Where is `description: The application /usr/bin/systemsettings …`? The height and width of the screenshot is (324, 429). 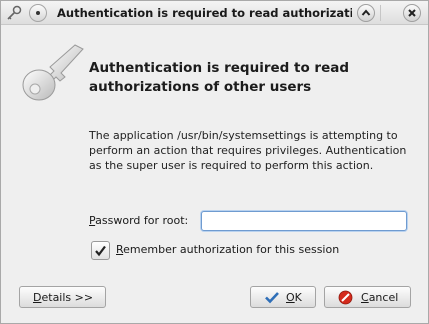 description: The application /usr/bin/systemsettings … is located at coordinates (248, 151).